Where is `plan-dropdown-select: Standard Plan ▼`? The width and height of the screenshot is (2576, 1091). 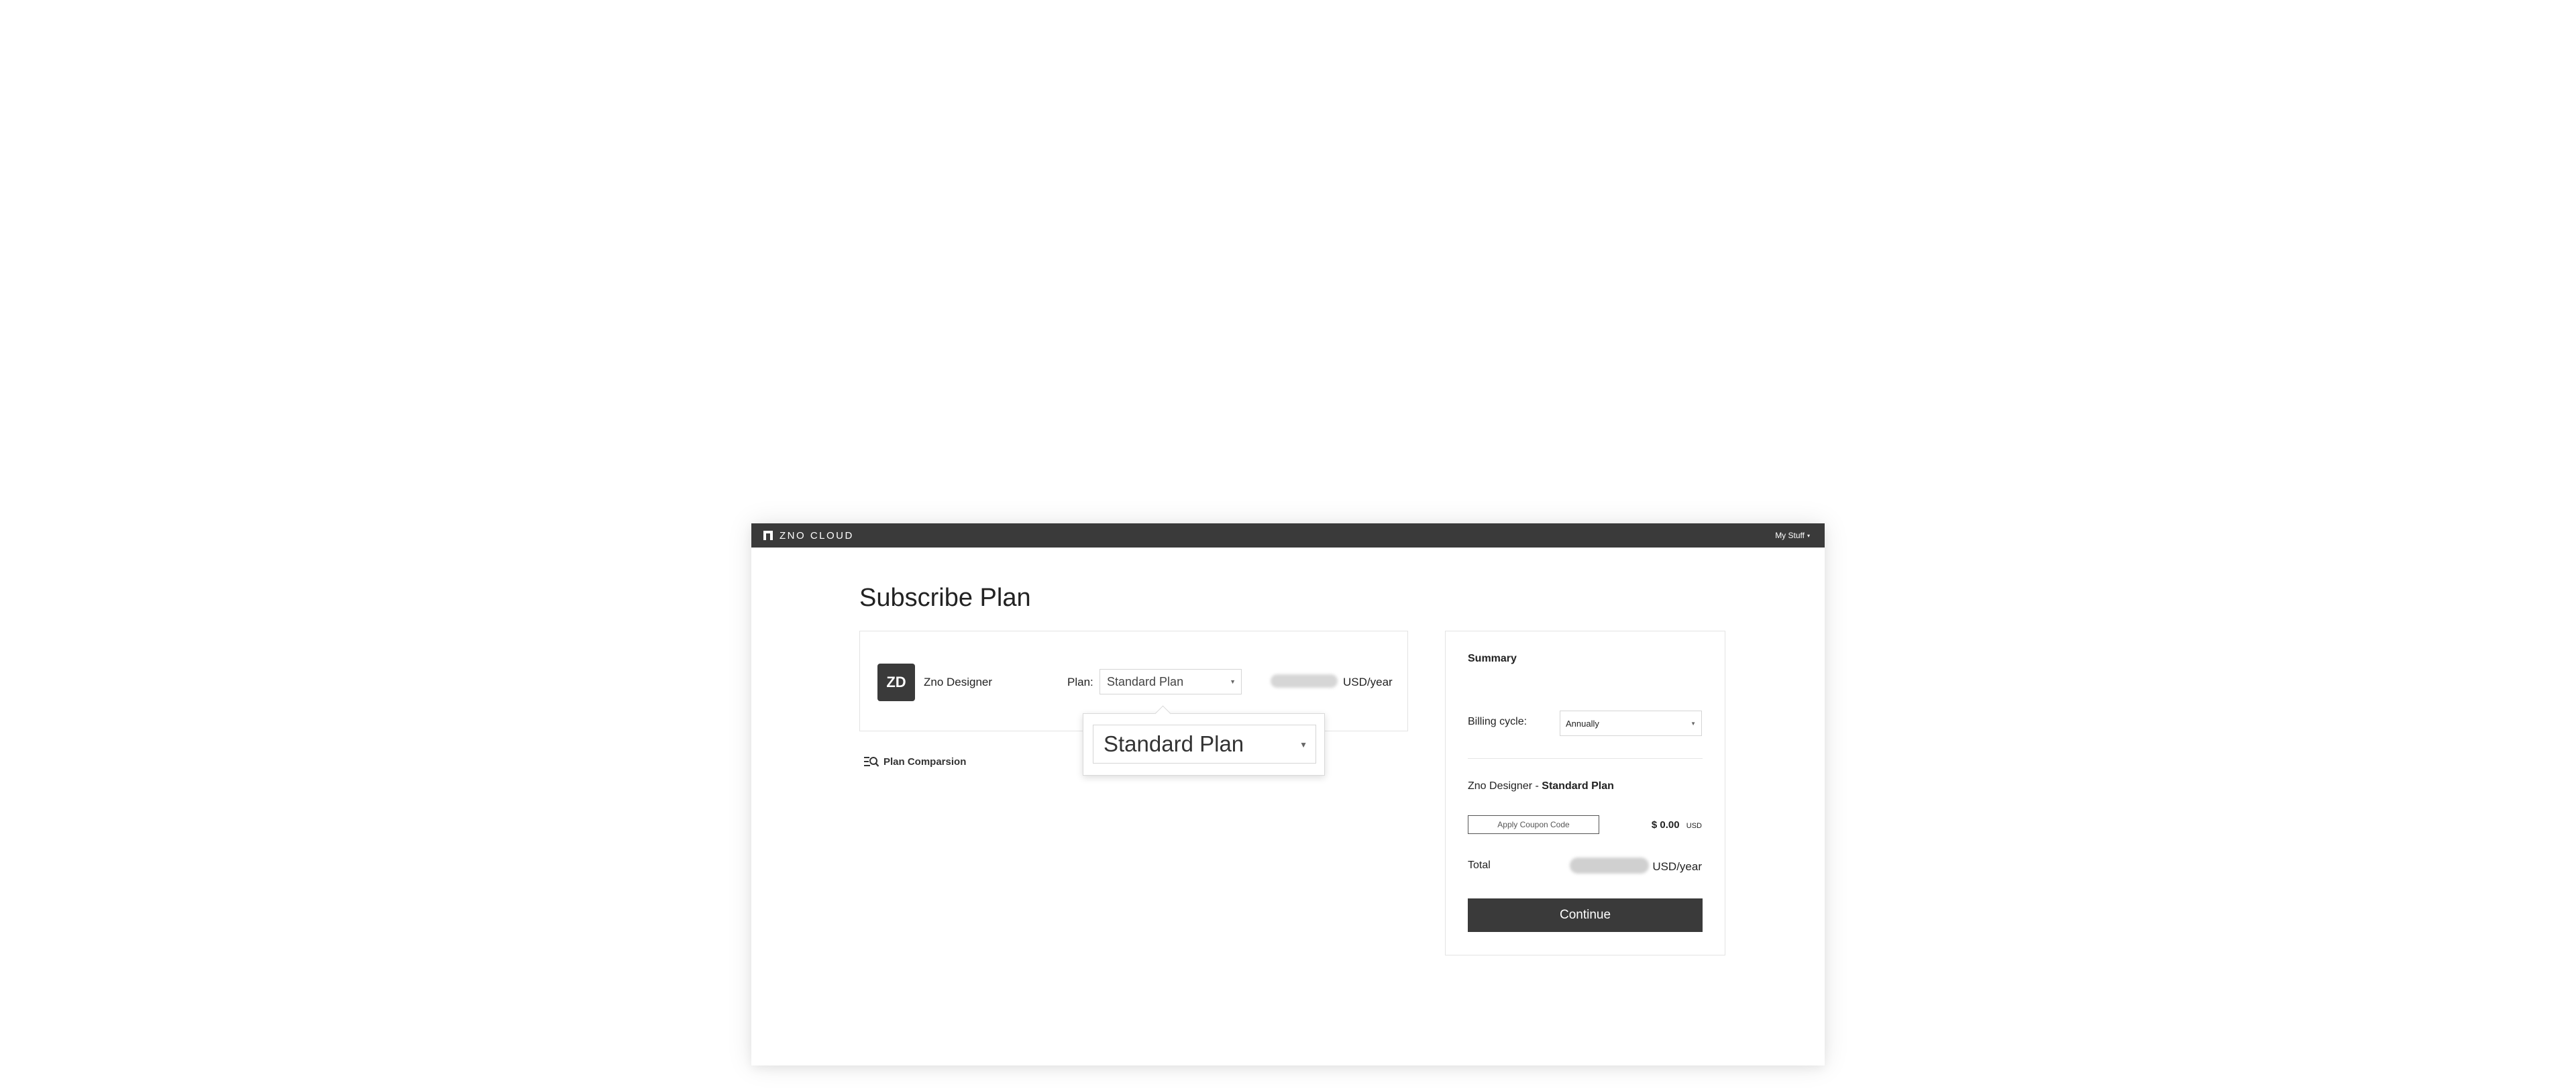
plan-dropdown-select: Standard Plan ▼ is located at coordinates (1204, 744).